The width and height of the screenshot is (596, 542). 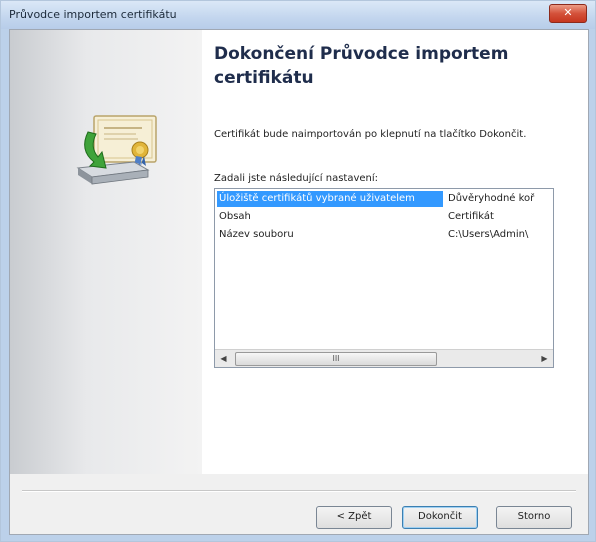 I want to click on scroll-left-arrow-icon: ◀, so click(x=223, y=358).